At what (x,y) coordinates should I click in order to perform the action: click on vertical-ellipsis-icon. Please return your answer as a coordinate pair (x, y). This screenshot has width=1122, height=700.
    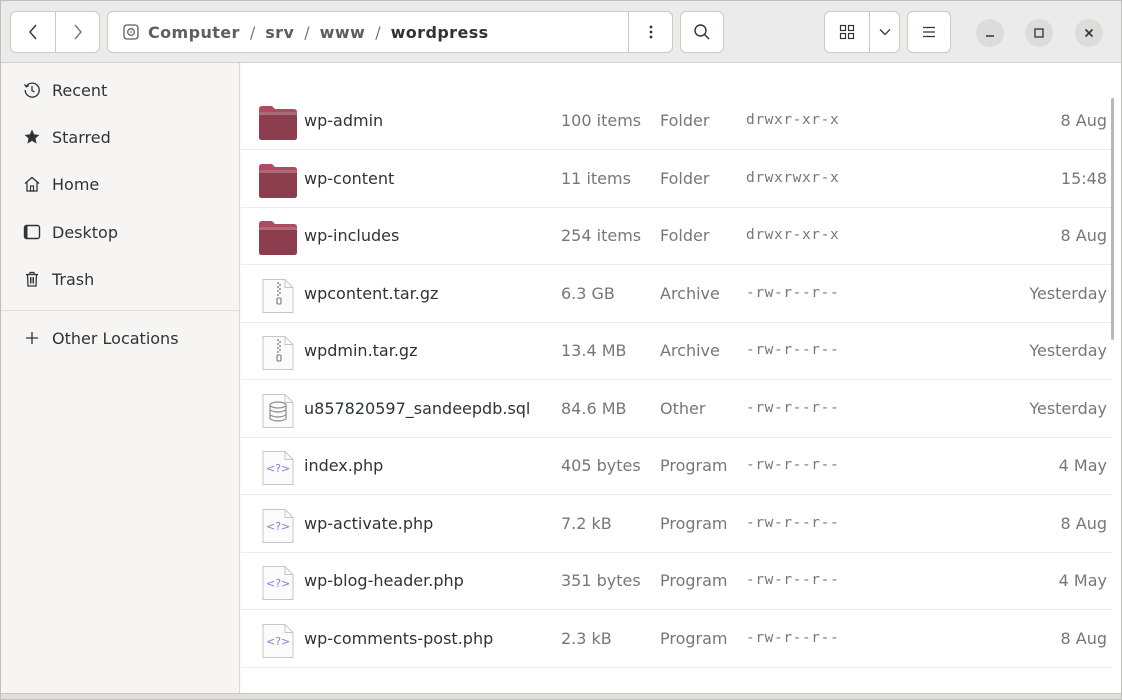
    Looking at the image, I should click on (650, 32).